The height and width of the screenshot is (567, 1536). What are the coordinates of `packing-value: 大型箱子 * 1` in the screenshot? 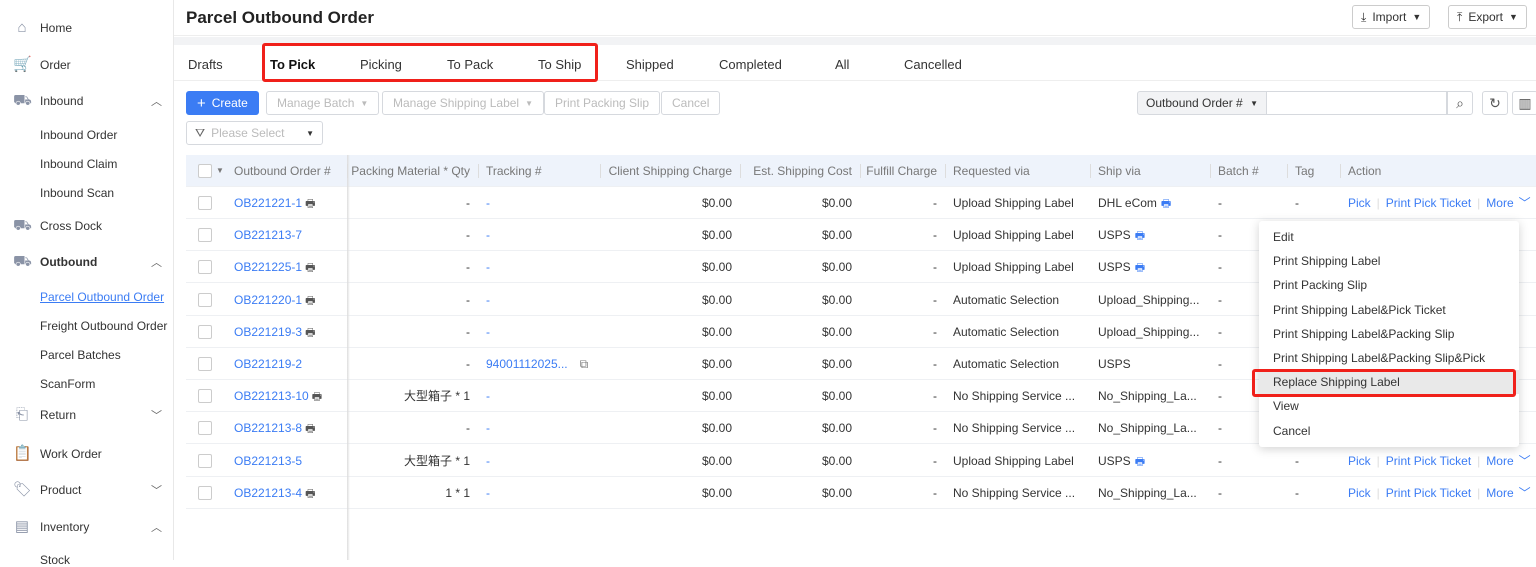 It's located at (436, 396).